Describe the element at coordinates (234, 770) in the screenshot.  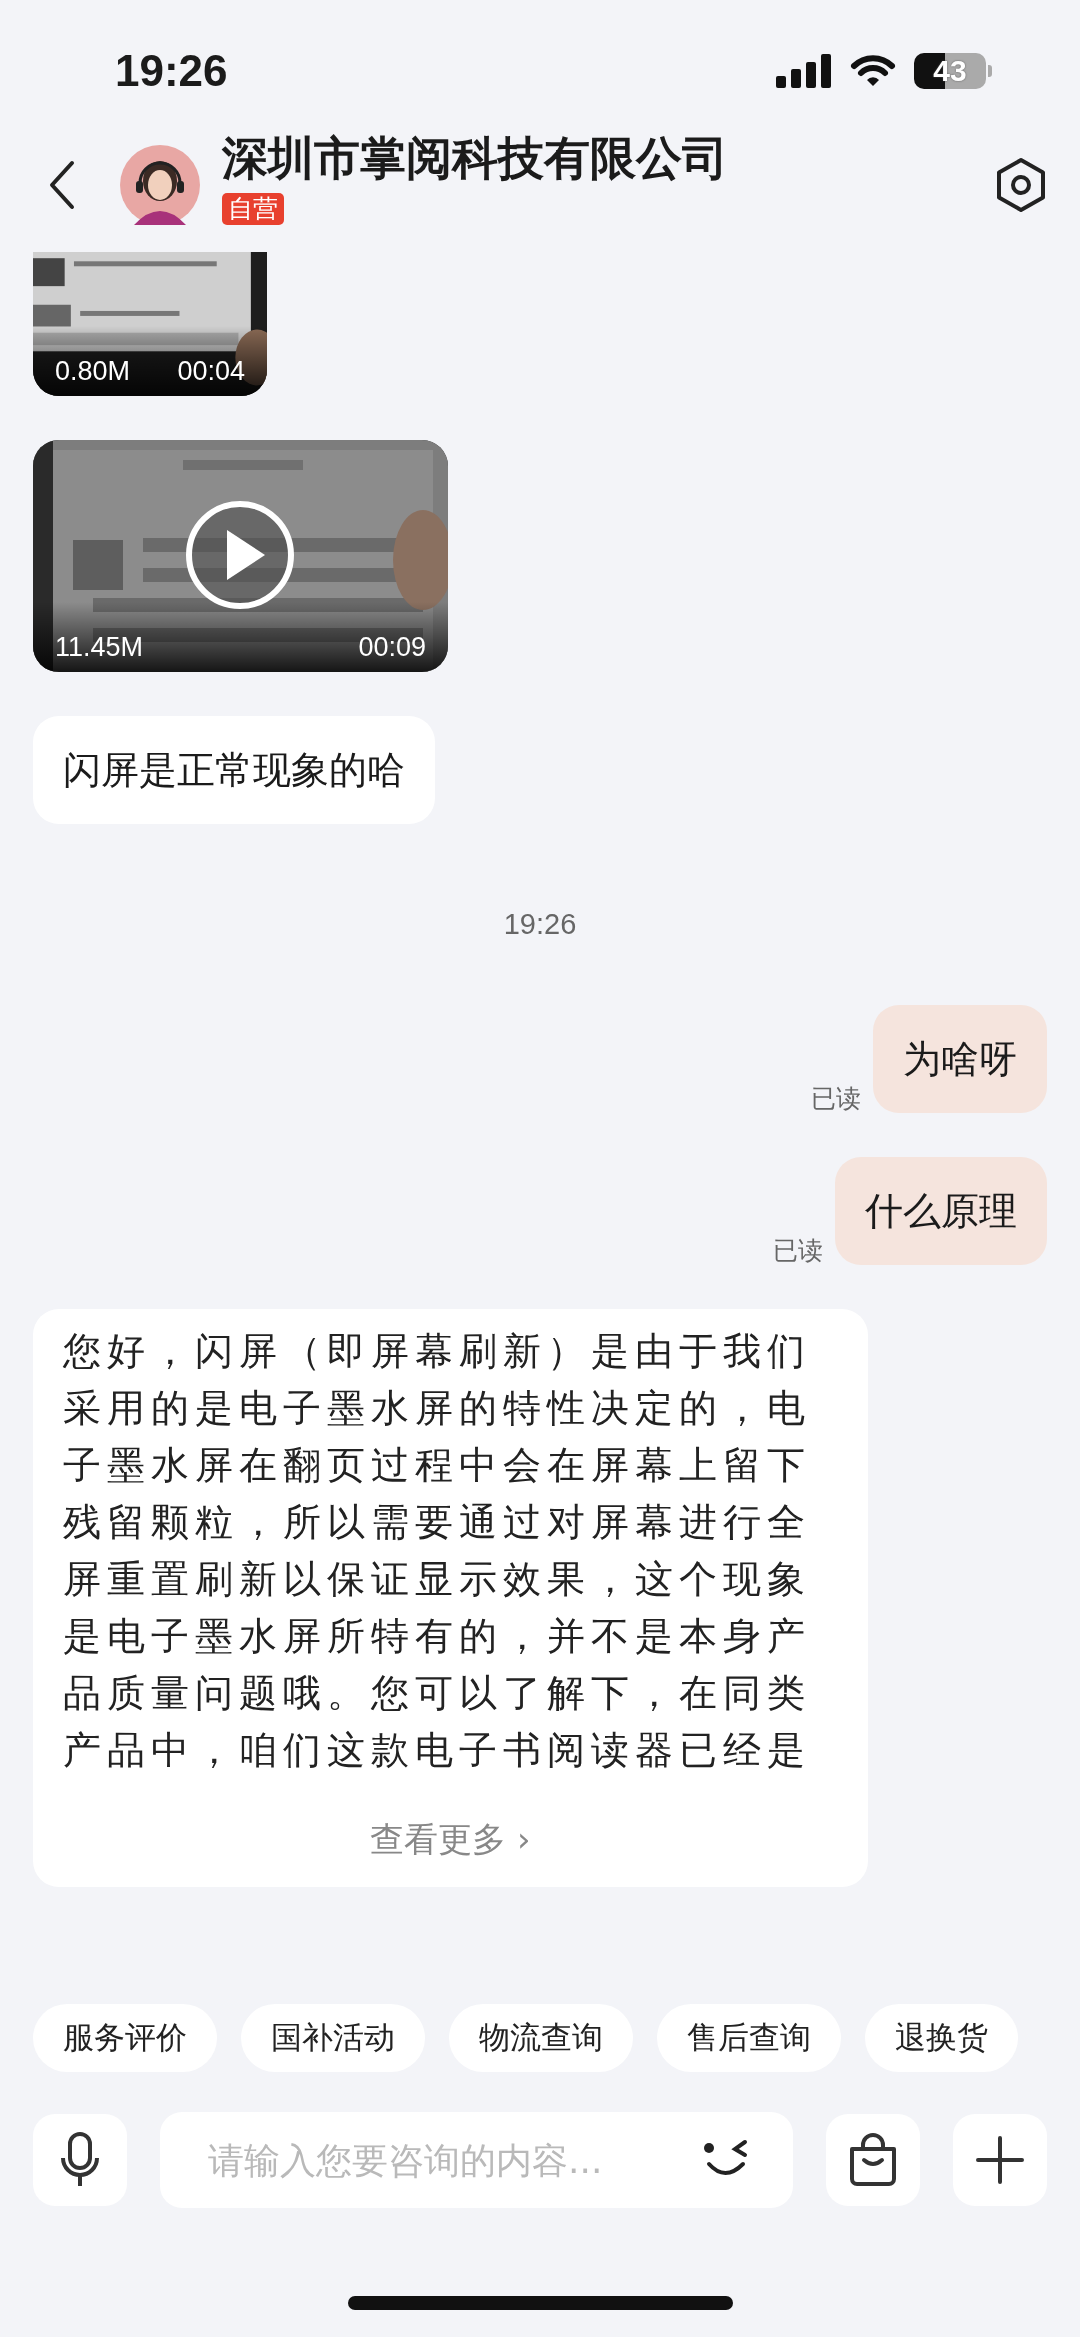
I see `message-bubble: 闪屏是正常现象的哈` at that location.